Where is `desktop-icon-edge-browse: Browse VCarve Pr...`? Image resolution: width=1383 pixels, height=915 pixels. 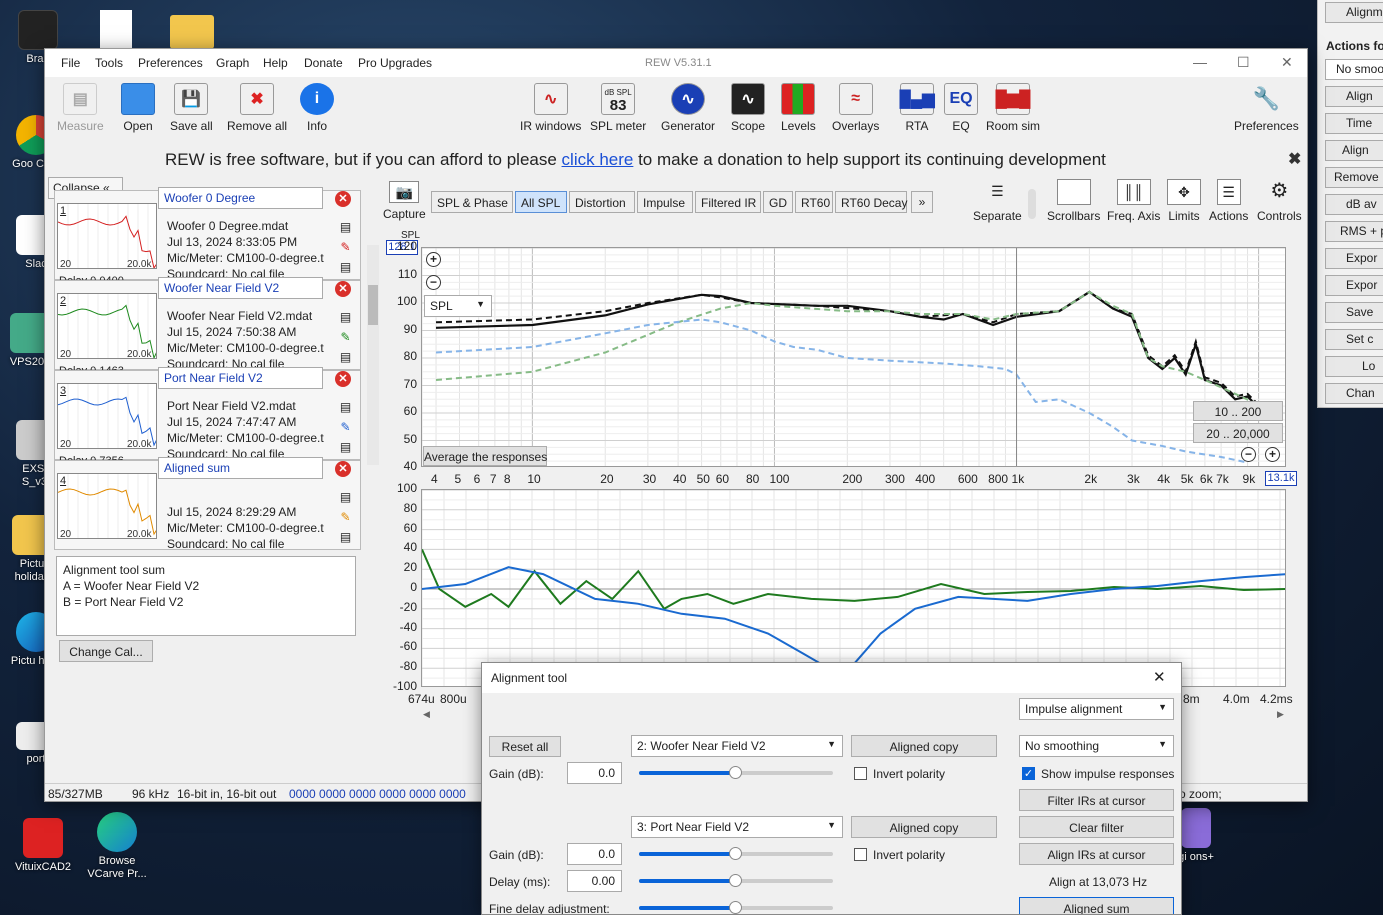
desktop-icon-edge-browse: Browse VCarve Pr... is located at coordinates (117, 846).